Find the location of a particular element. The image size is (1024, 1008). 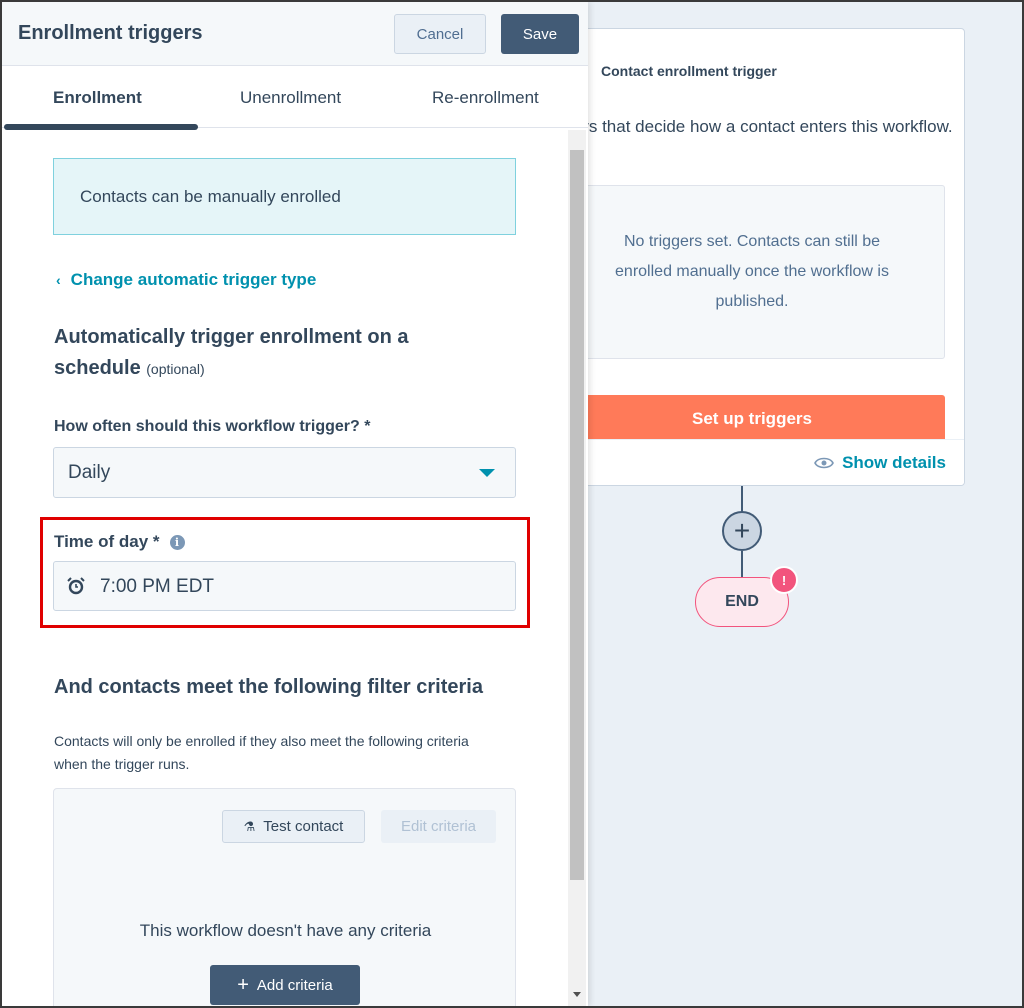

info-icon: i is located at coordinates (177, 542).